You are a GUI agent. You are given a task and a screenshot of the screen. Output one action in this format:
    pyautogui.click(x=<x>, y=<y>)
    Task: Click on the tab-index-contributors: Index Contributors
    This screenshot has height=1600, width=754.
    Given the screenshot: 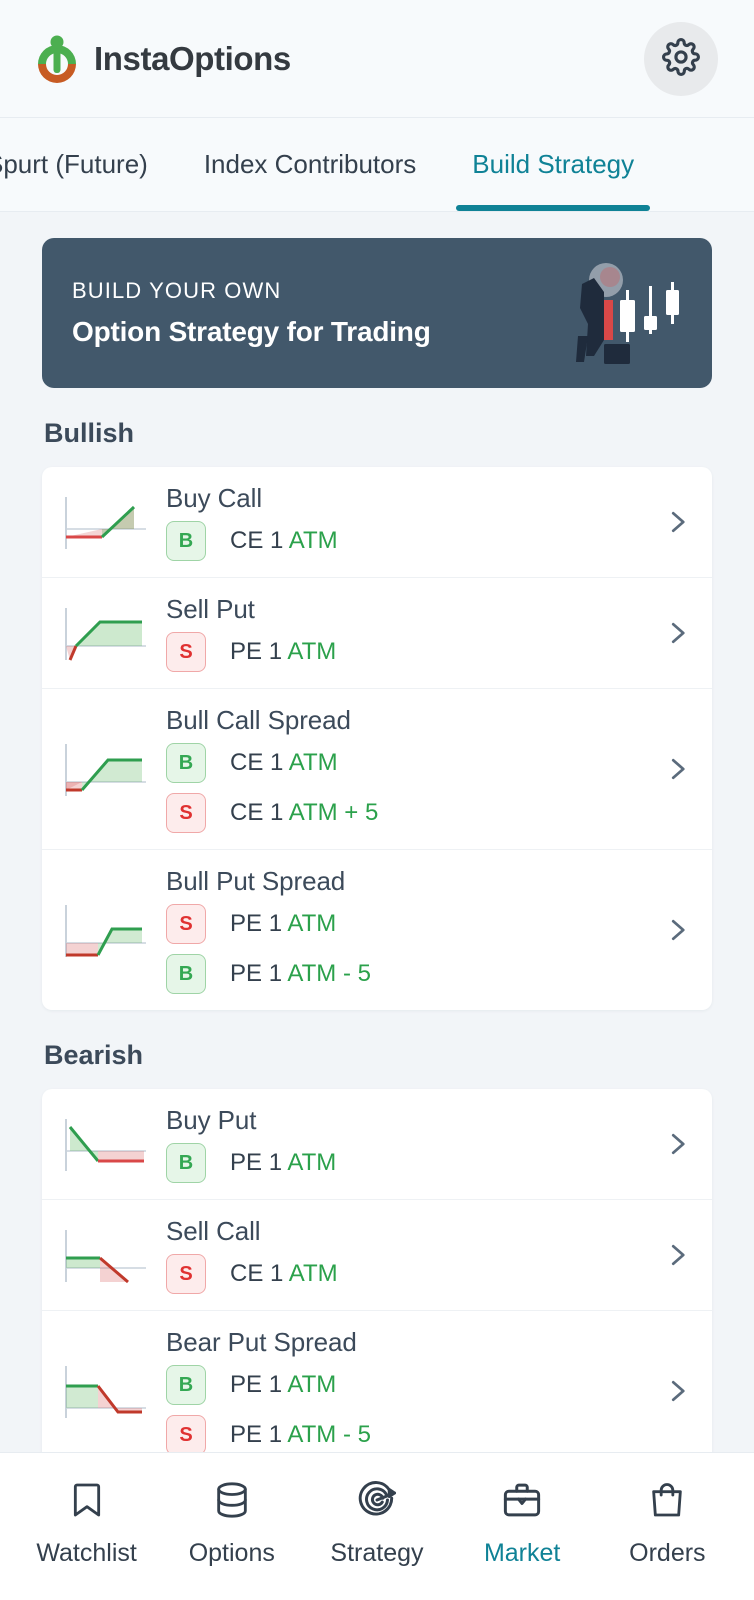 What is the action you would take?
    pyautogui.click(x=310, y=164)
    